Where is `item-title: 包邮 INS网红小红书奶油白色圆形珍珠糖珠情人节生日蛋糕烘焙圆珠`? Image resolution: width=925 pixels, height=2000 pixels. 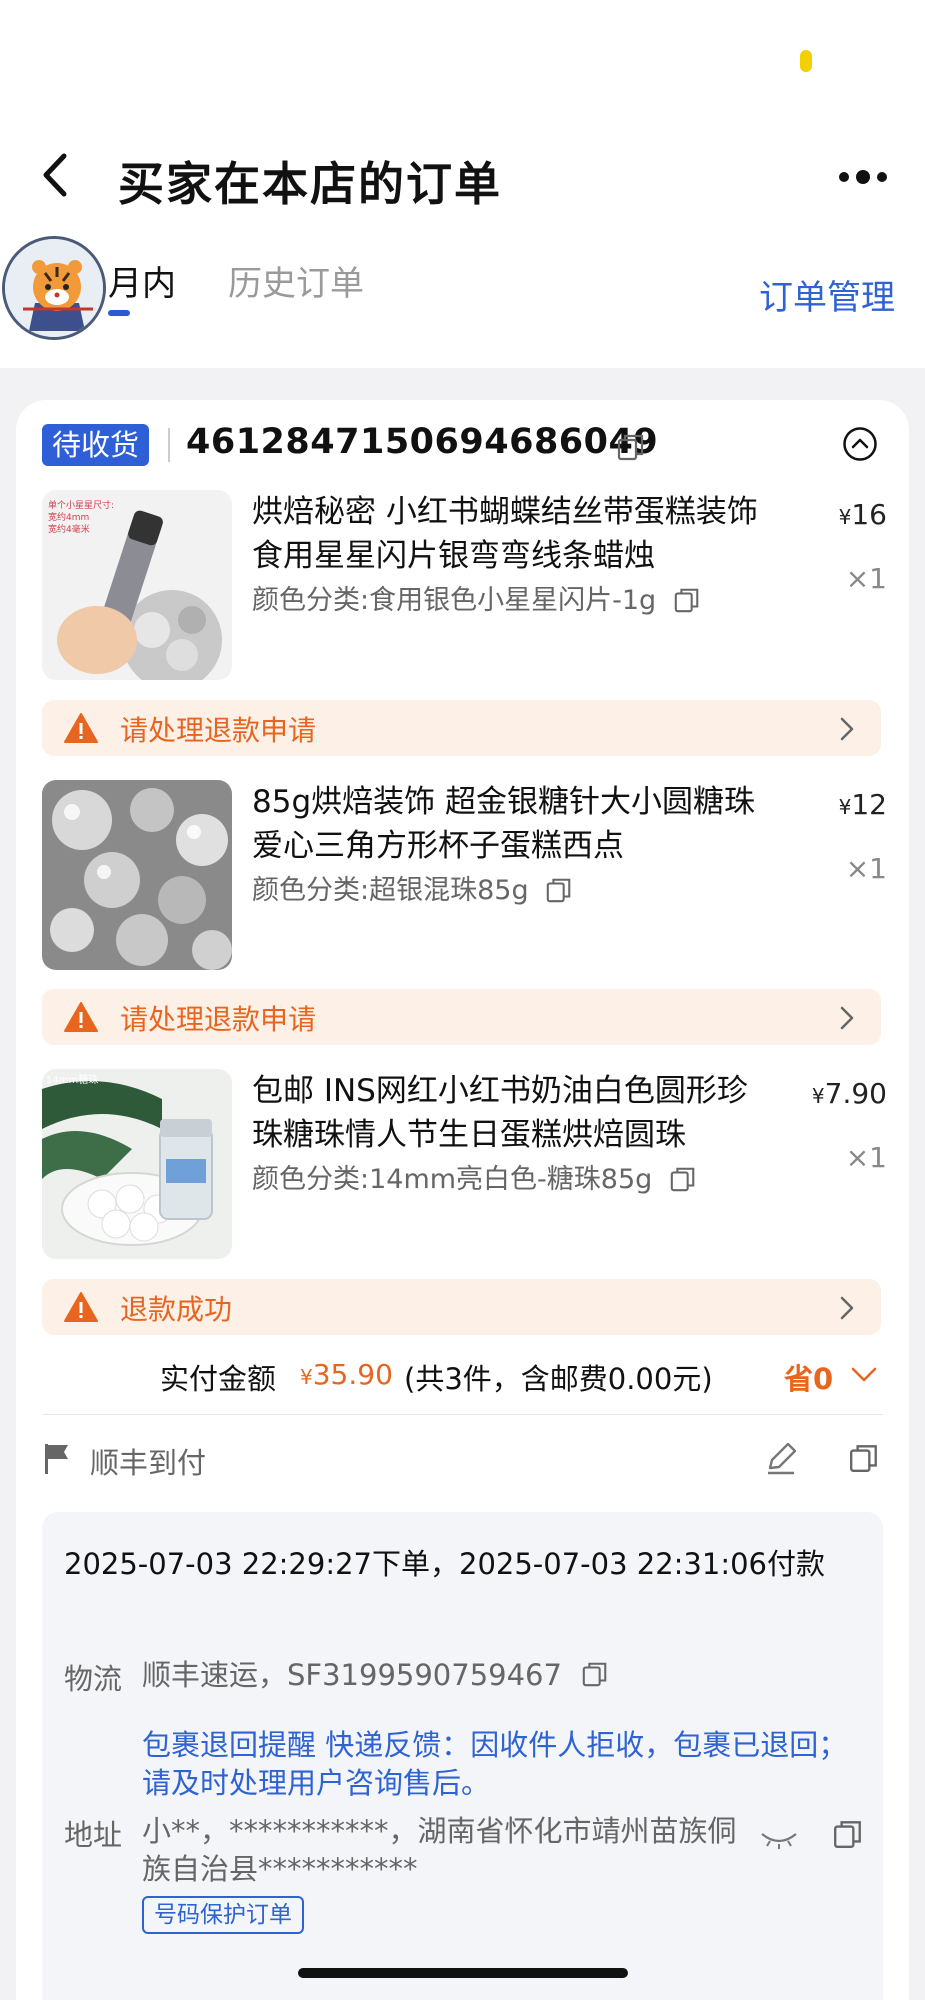 item-title: 包邮 INS网红小红书奶油白色圆形珍珠糖珠情人节生日蛋糕烘焙圆珠 is located at coordinates (512, 1113).